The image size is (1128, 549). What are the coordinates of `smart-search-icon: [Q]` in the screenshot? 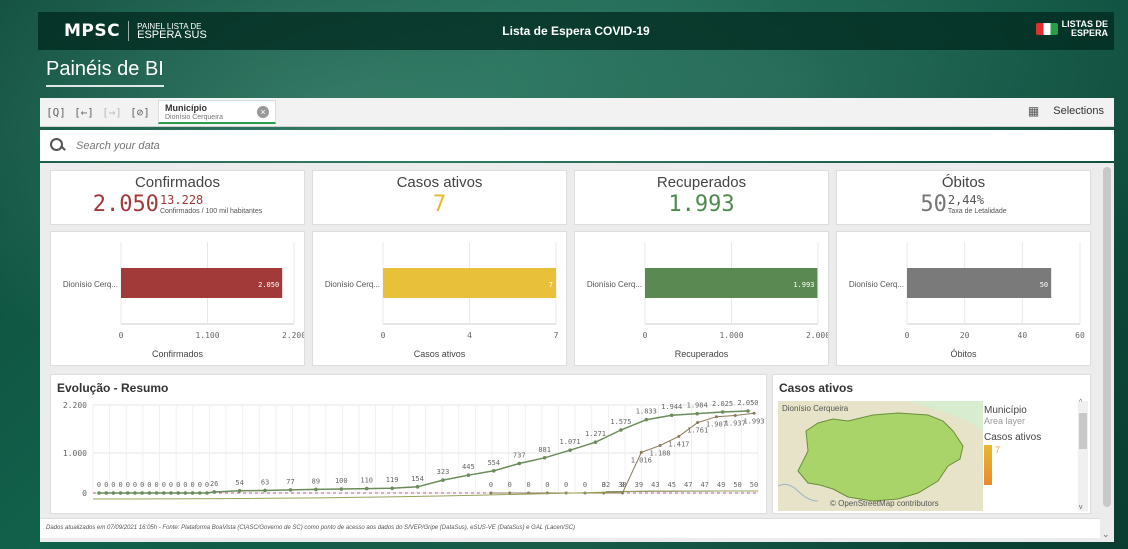 It's located at (56, 112).